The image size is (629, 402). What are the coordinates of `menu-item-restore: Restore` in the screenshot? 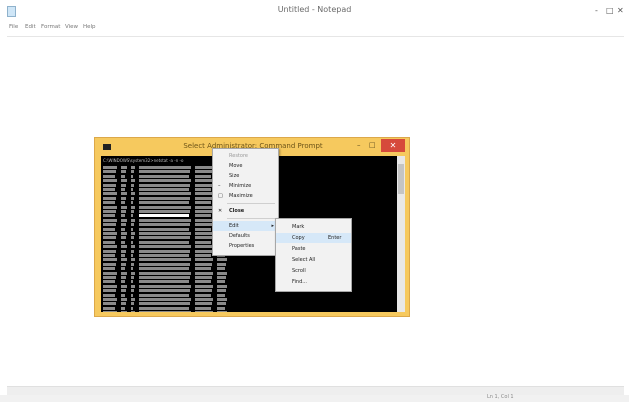 It's located at (245, 156).